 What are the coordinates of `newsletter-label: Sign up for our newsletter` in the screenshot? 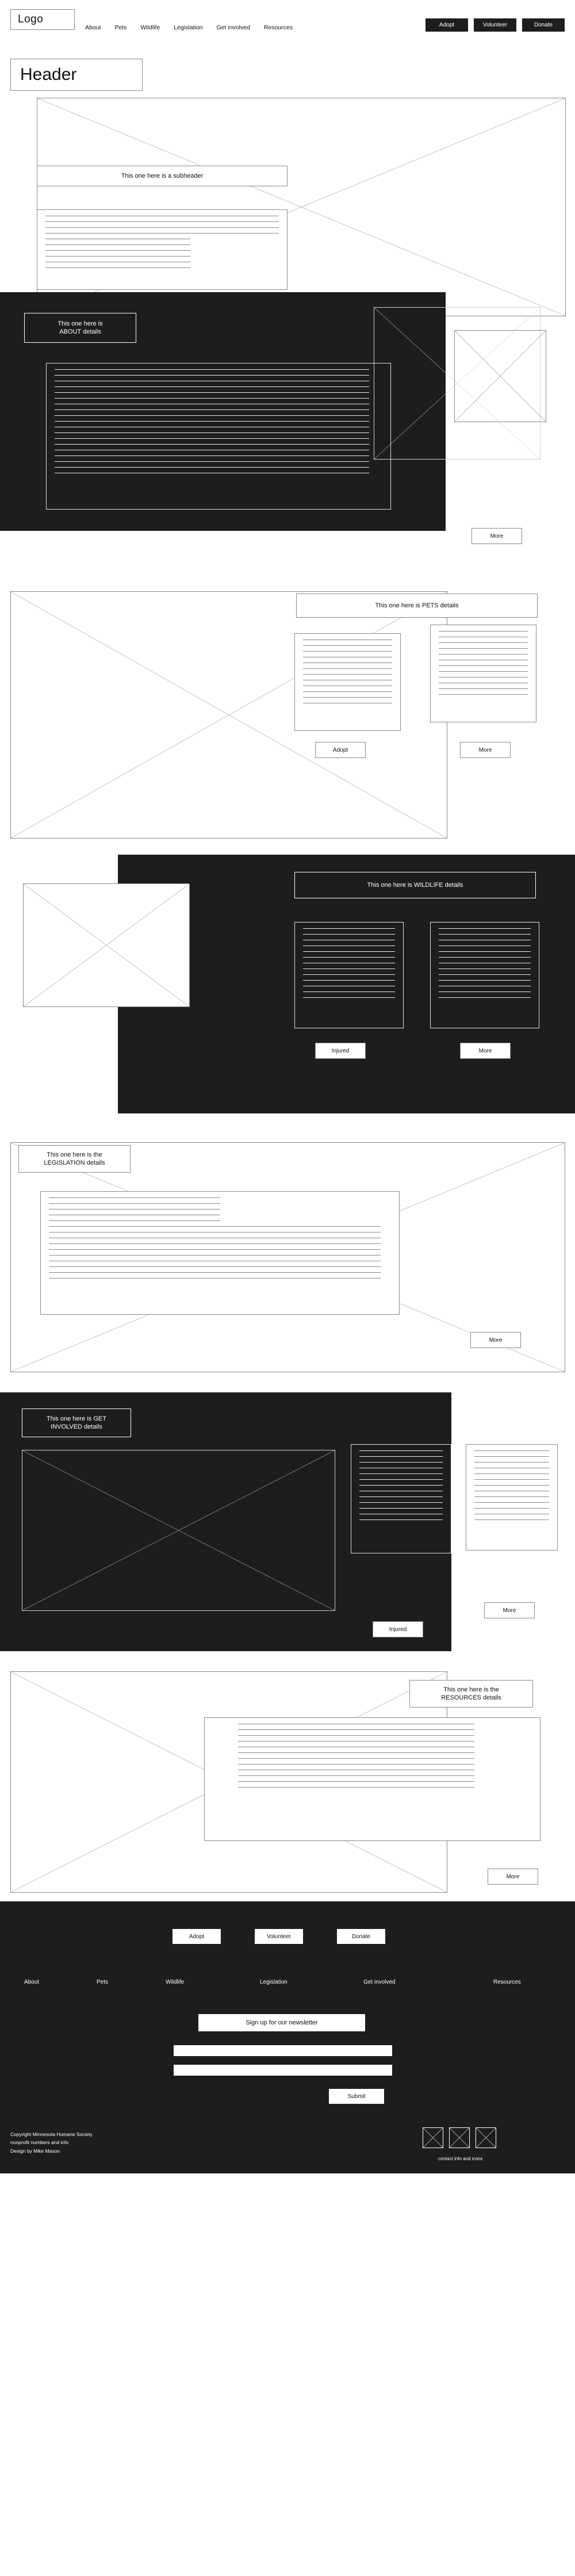 It's located at (281, 2022).